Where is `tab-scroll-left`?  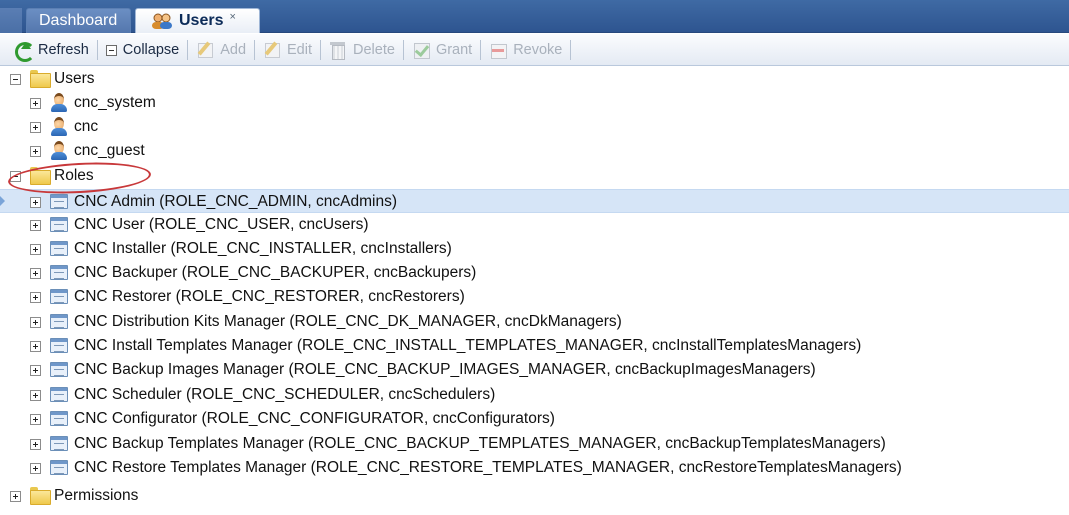
tab-scroll-left is located at coordinates (11, 20).